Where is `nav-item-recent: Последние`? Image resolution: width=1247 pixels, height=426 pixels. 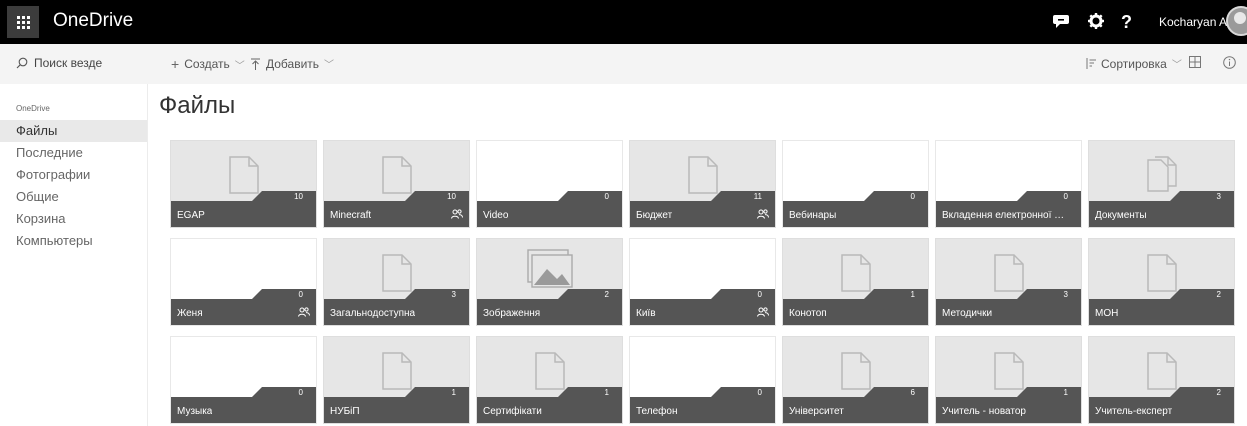
nav-item-recent: Последние is located at coordinates (73, 153).